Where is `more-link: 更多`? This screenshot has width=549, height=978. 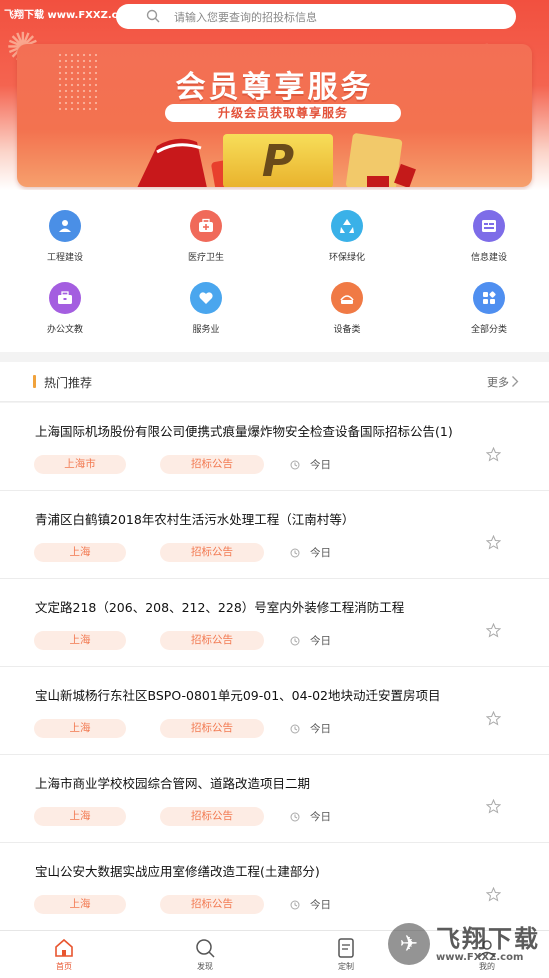
more-link: 更多 is located at coordinates (498, 382).